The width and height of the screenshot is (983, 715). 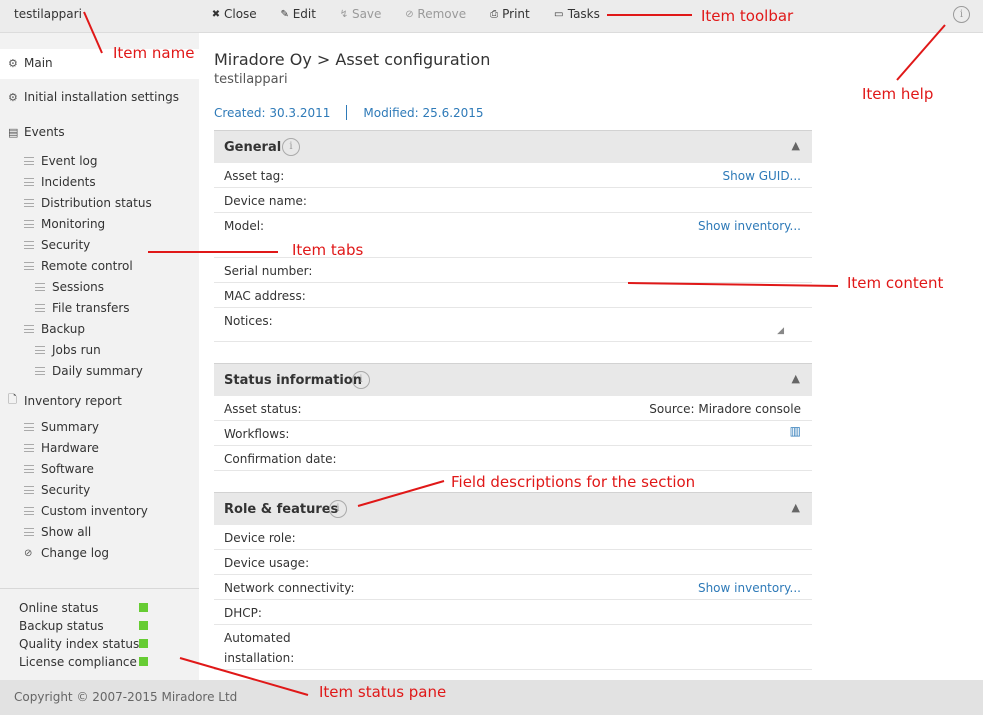 What do you see at coordinates (360, 14) in the screenshot?
I see `save-button: ↯ Save` at bounding box center [360, 14].